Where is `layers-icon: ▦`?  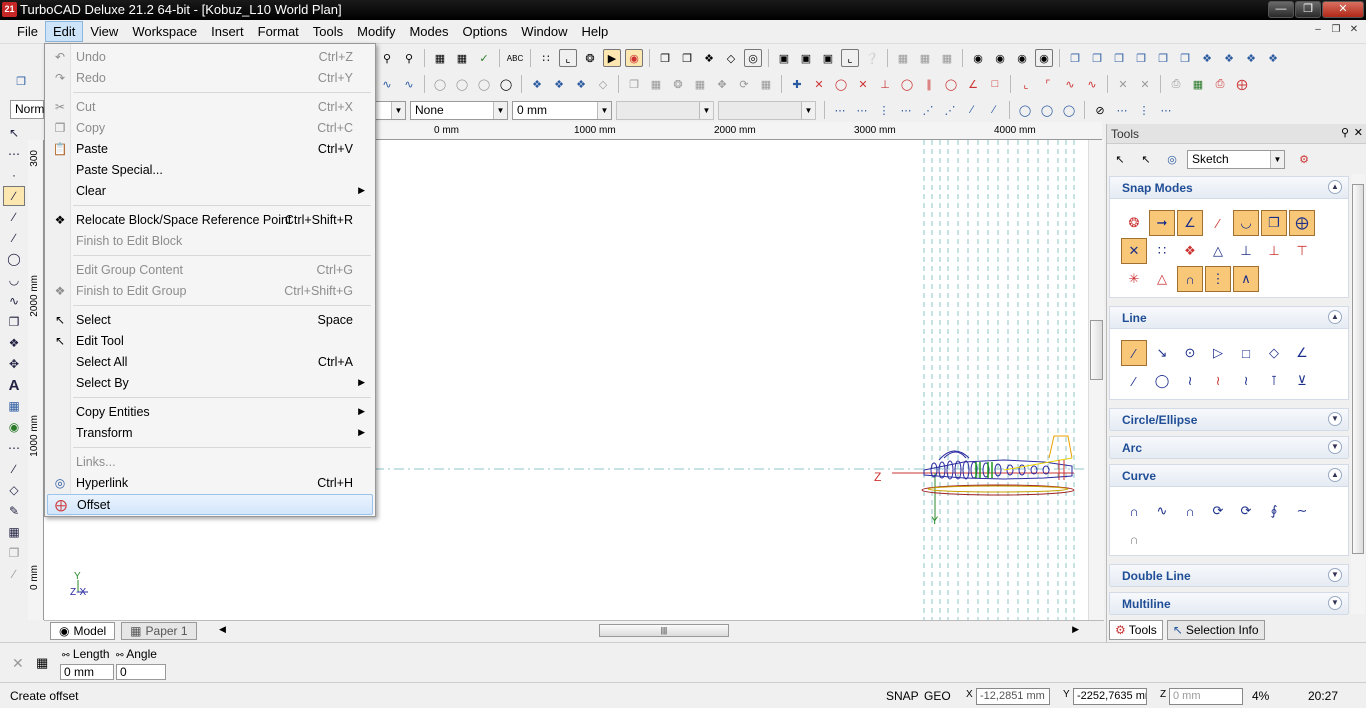 layers-icon: ▦ is located at coordinates (440, 58).